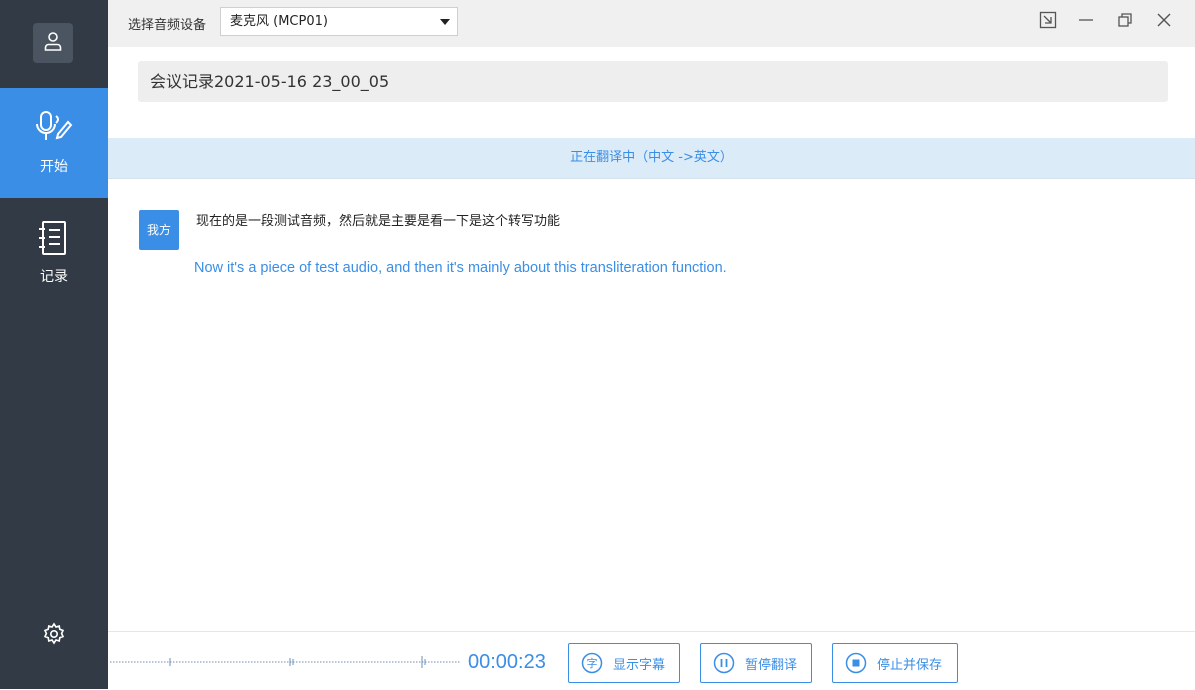  Describe the element at coordinates (651, 23) in the screenshot. I see `top-bar: 选择音频设备 麦克风 (MCP01)` at that location.